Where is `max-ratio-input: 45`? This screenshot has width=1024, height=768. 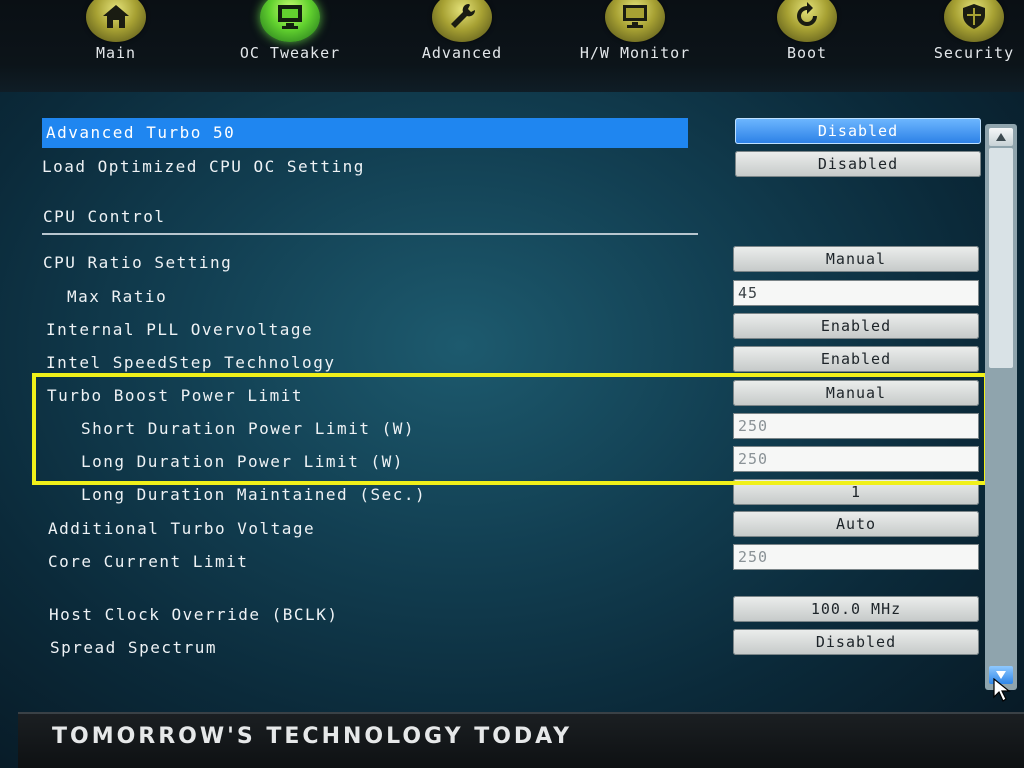 max-ratio-input: 45 is located at coordinates (856, 293).